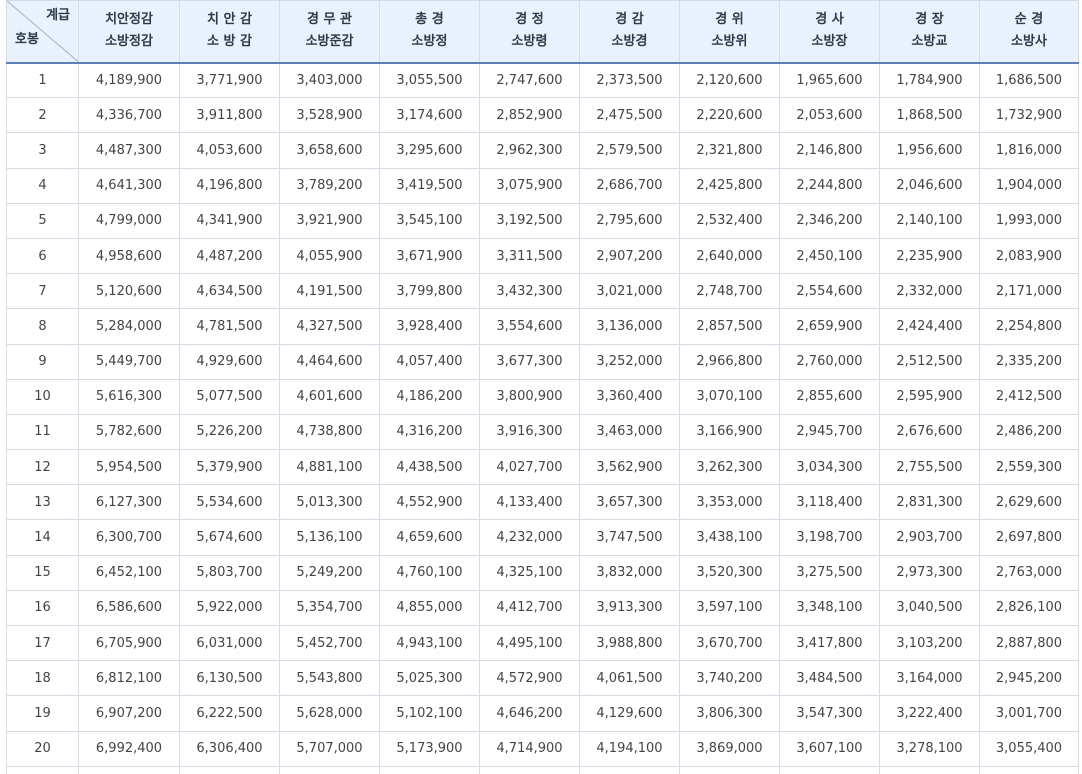 The width and height of the screenshot is (1082, 774). What do you see at coordinates (929, 396) in the screenshot?
I see `salary-cell: 2,595,900` at bounding box center [929, 396].